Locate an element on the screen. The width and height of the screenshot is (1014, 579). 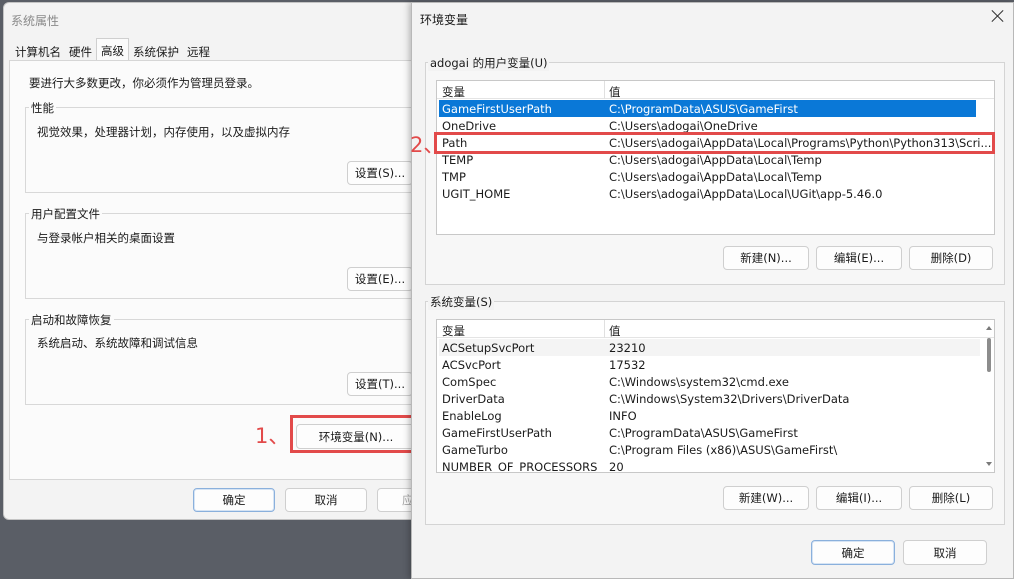
variable-name: ACSvcPort is located at coordinates (471, 365).